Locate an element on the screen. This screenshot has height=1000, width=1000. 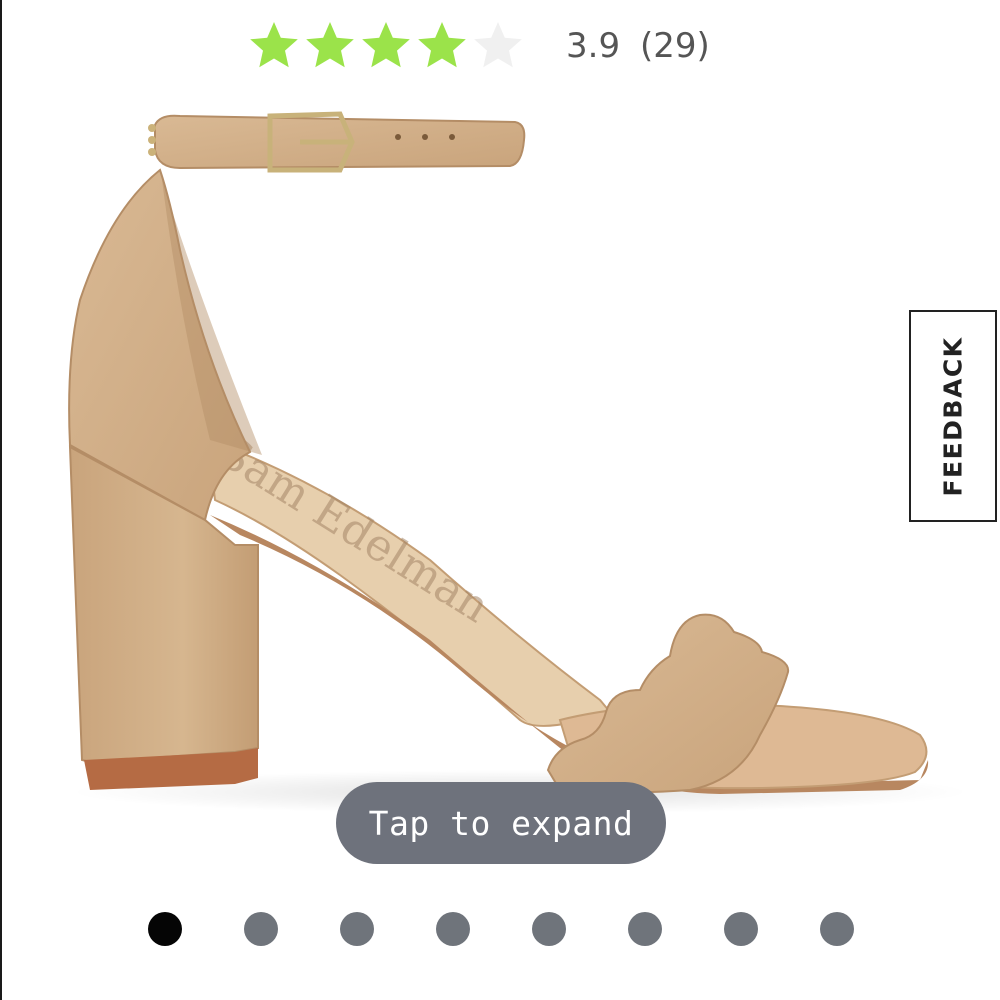
feedback-label: FEEDBACK is located at coordinates (953, 416).